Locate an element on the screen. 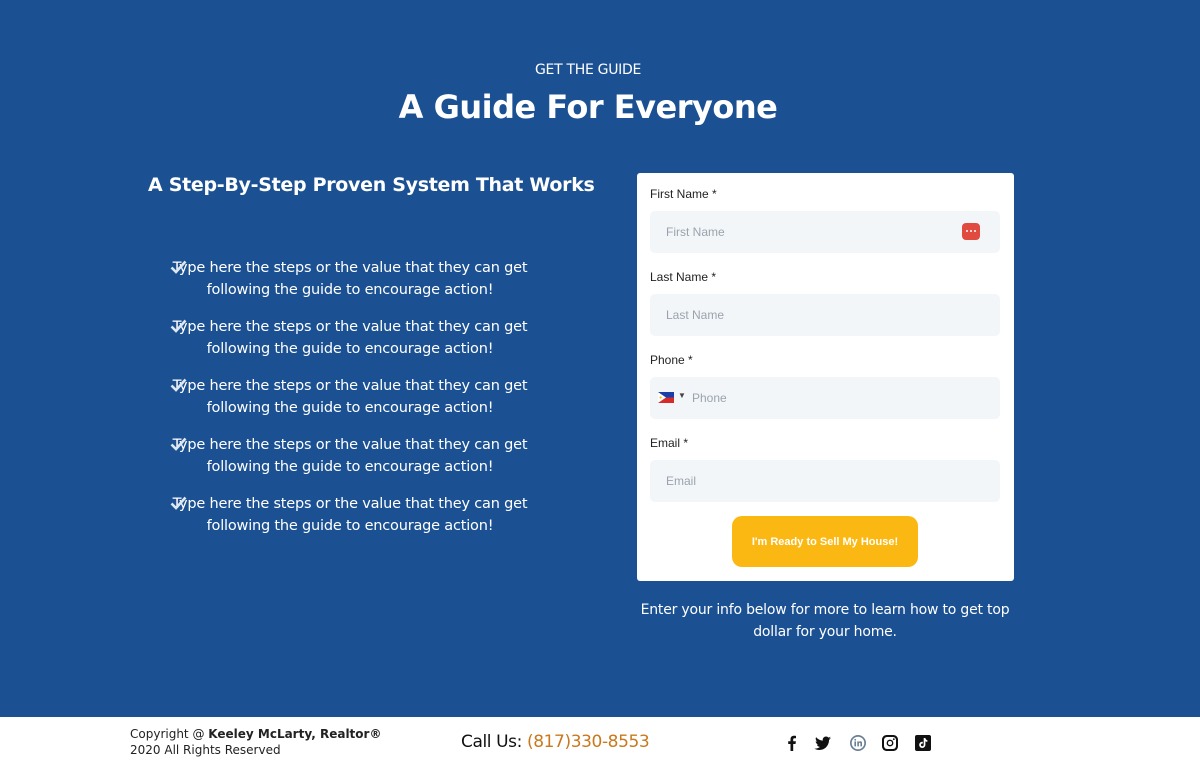 The image size is (1200, 764). last-name-field-wrap is located at coordinates (825, 315).